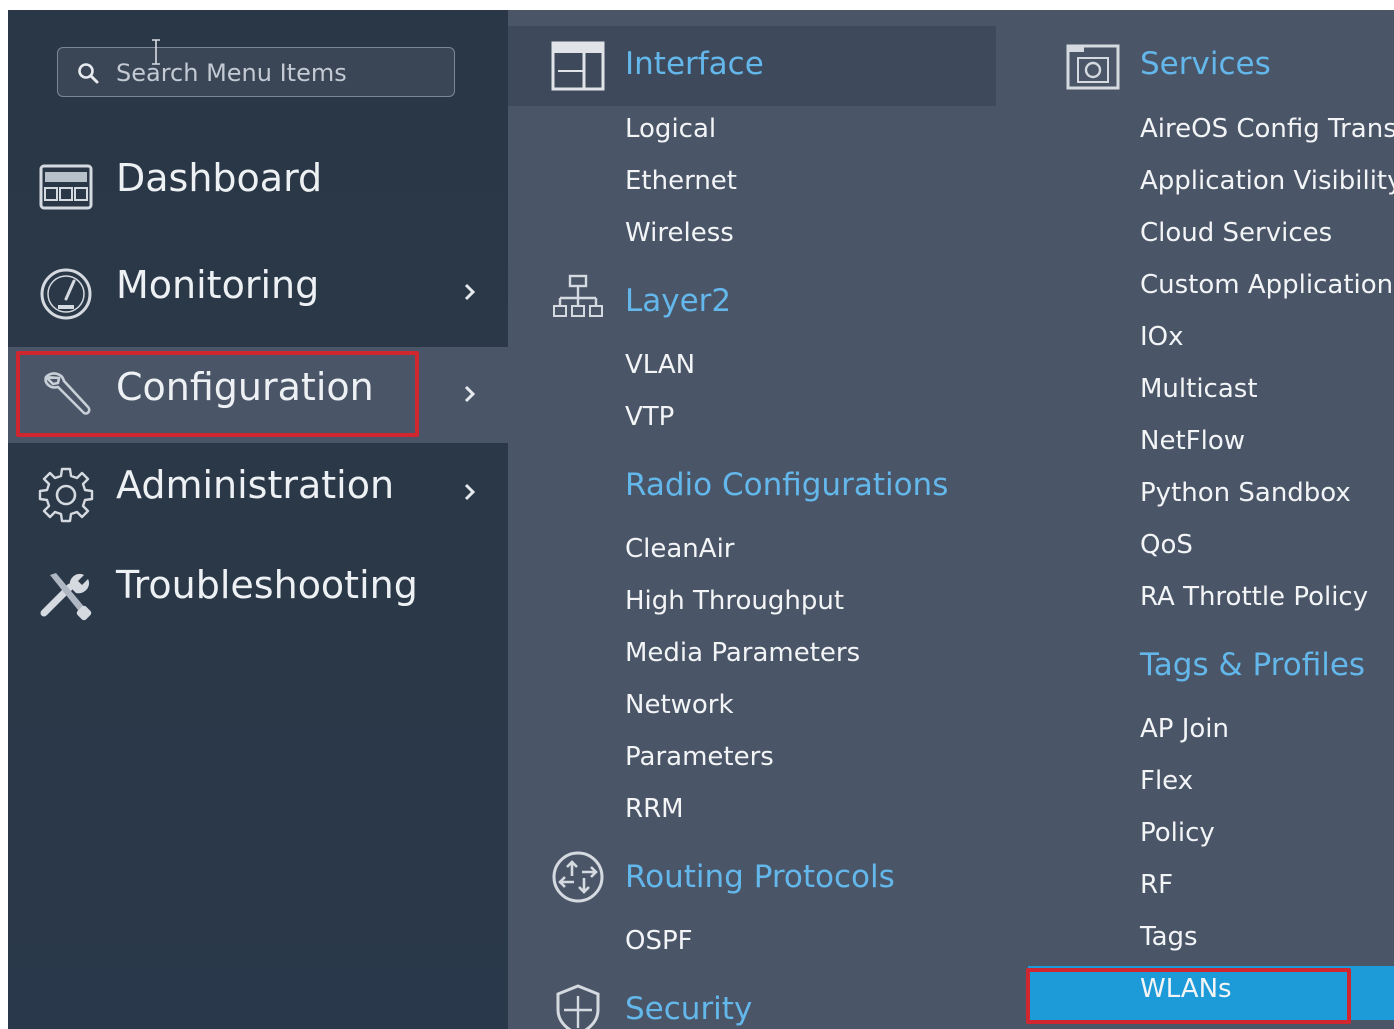 The height and width of the screenshot is (1029, 1394). What do you see at coordinates (218, 285) in the screenshot?
I see `nav-label-monitoring: Monitoring` at bounding box center [218, 285].